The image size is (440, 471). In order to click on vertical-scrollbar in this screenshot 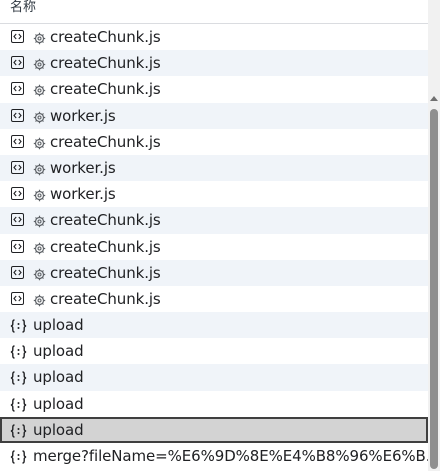, I will do `click(434, 235)`.